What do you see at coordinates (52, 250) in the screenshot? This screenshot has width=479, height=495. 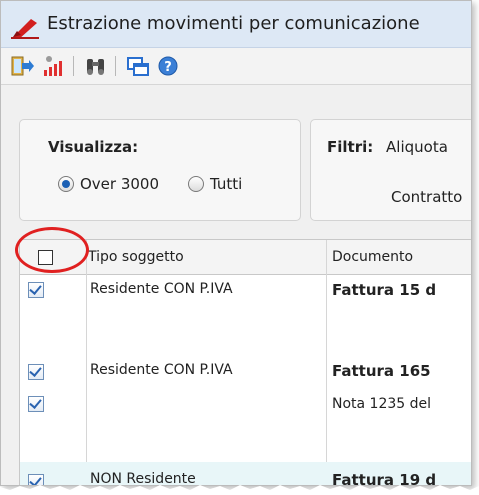 I see `annotation-circle` at bounding box center [52, 250].